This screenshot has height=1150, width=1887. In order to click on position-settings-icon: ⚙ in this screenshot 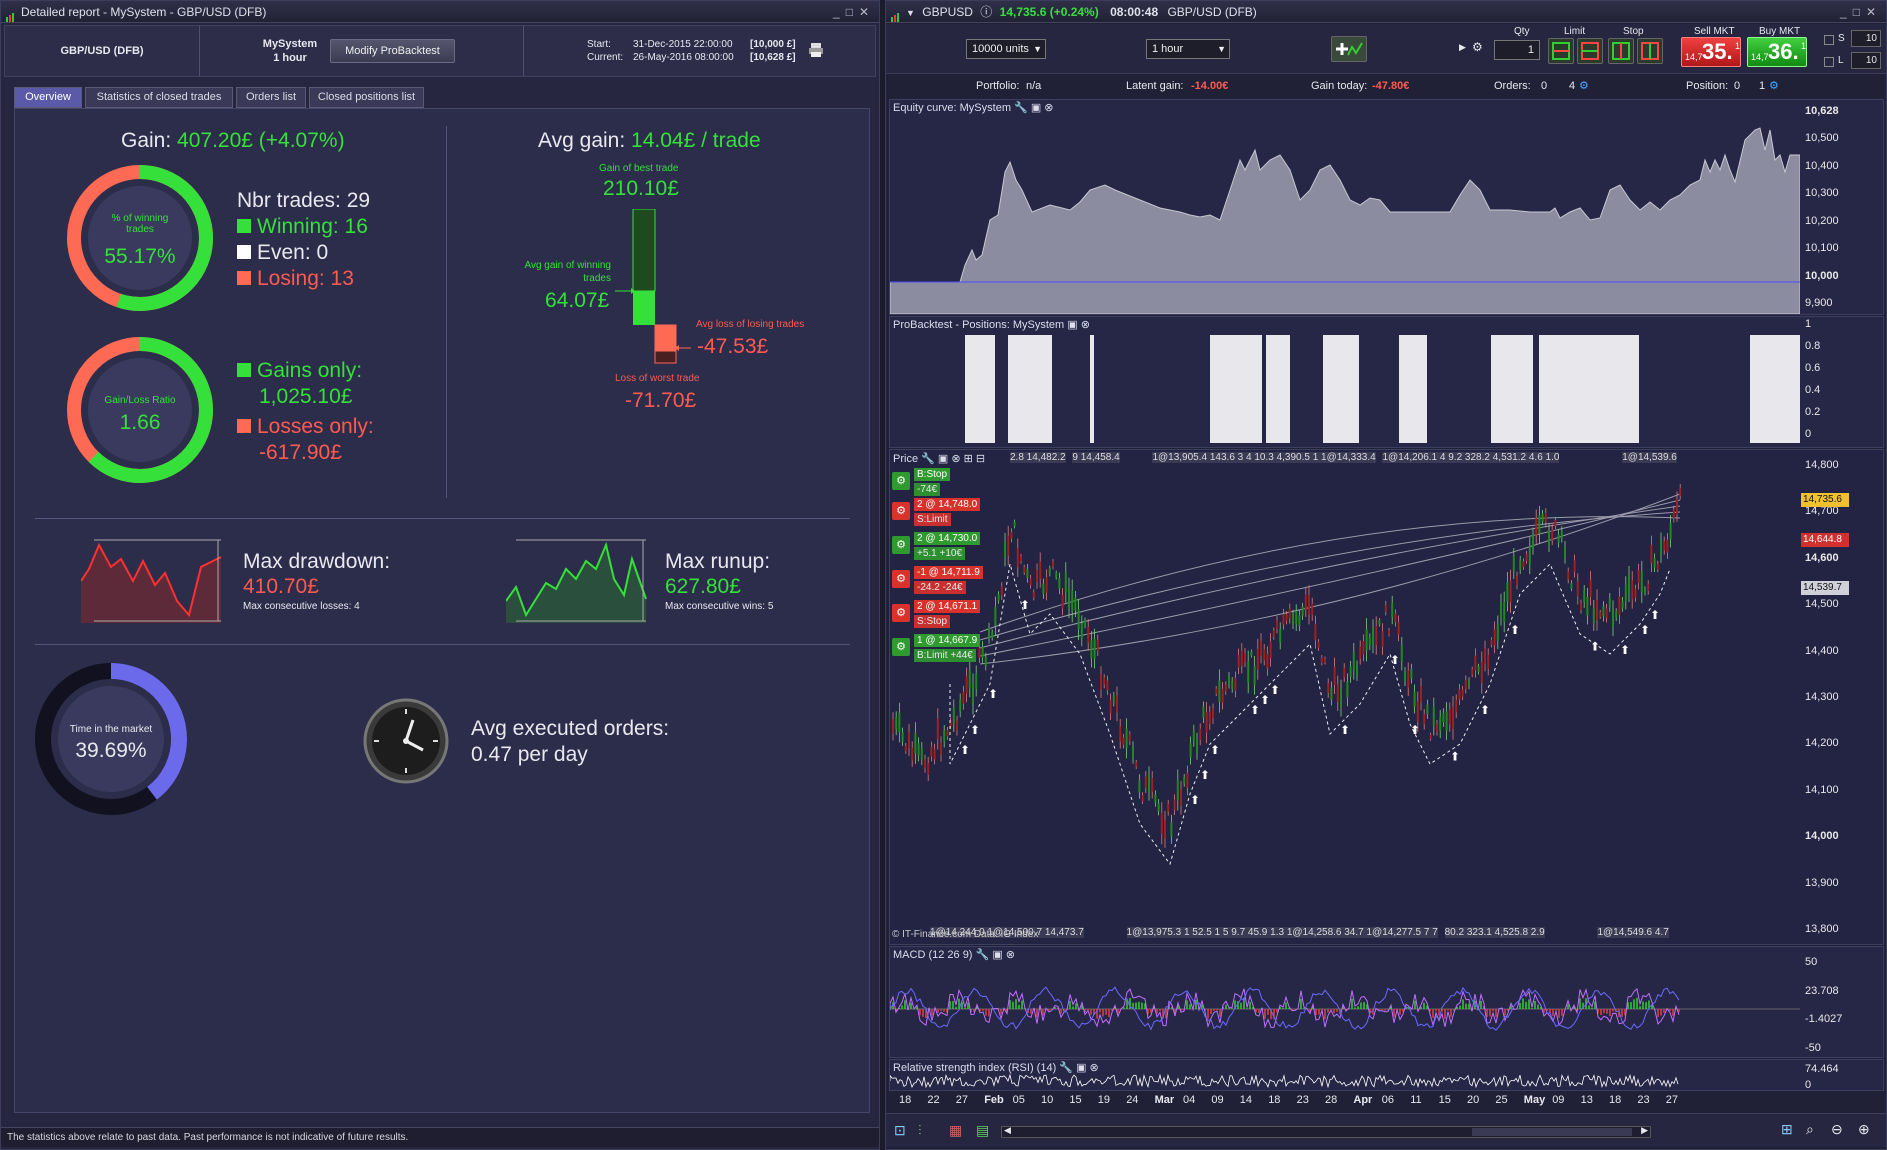, I will do `click(1774, 86)`.